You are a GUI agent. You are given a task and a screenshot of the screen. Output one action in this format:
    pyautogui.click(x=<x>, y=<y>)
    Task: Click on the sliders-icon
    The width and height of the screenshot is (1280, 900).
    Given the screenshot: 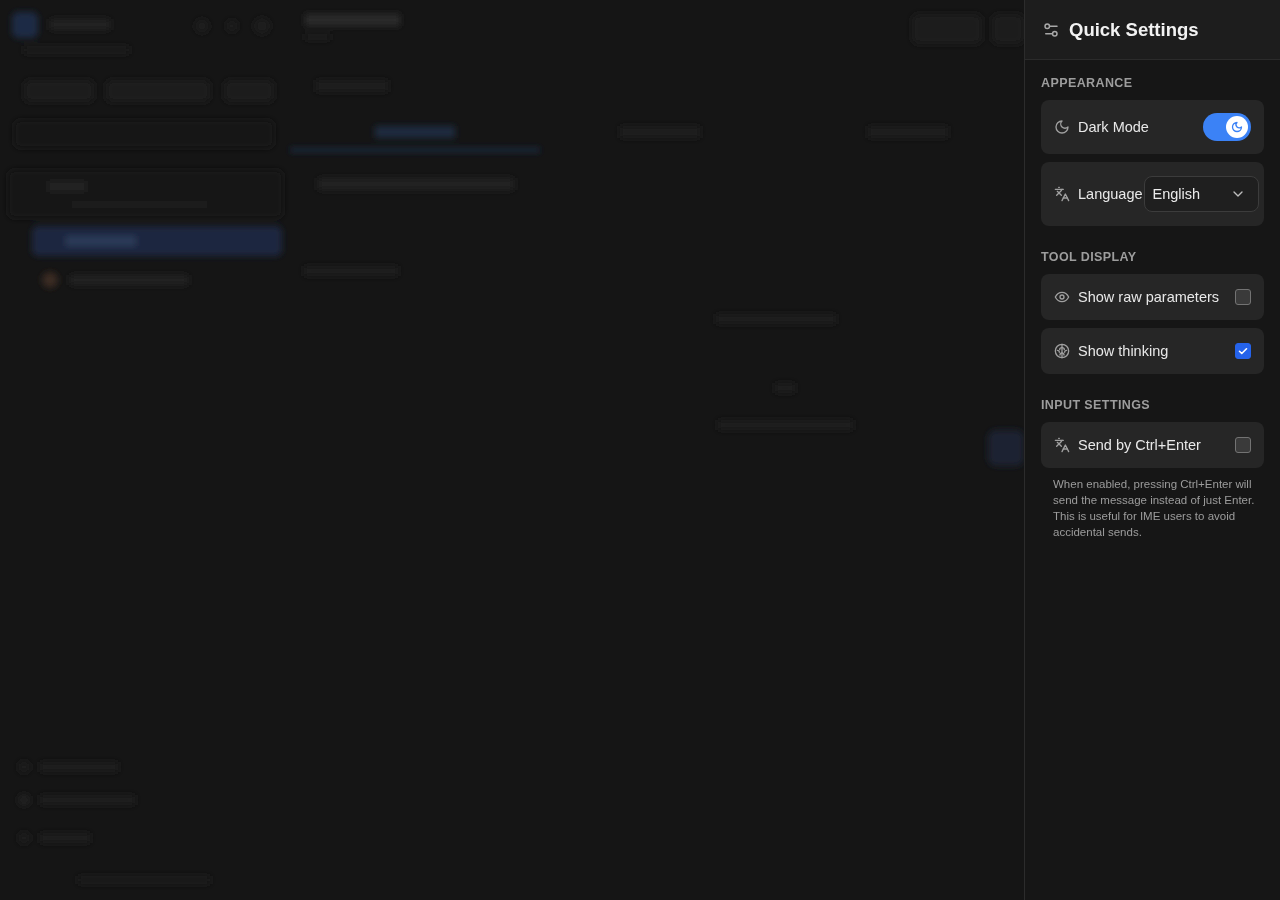 What is the action you would take?
    pyautogui.click(x=1051, y=29)
    